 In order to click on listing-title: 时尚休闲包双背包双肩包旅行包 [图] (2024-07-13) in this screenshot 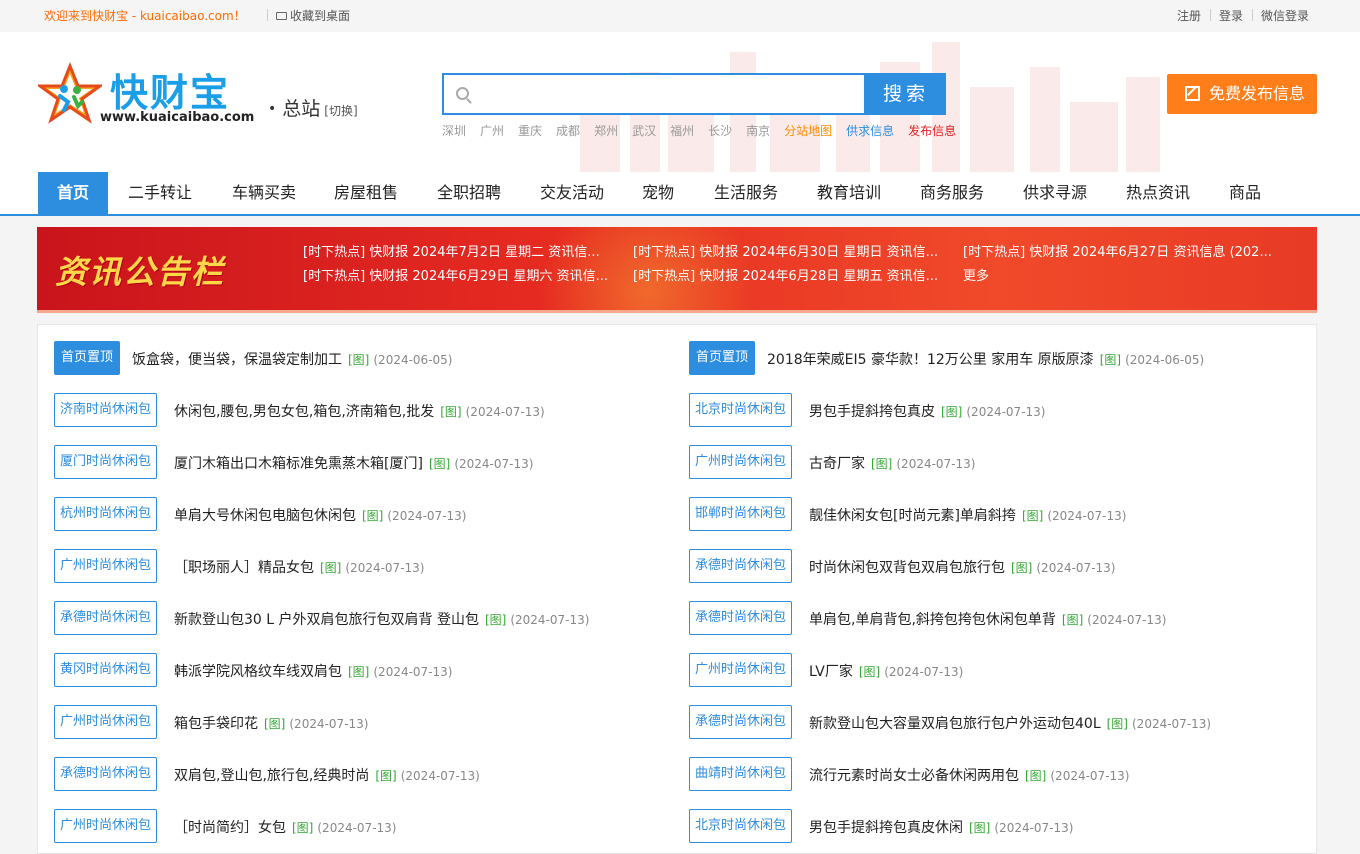, I will do `click(962, 567)`.